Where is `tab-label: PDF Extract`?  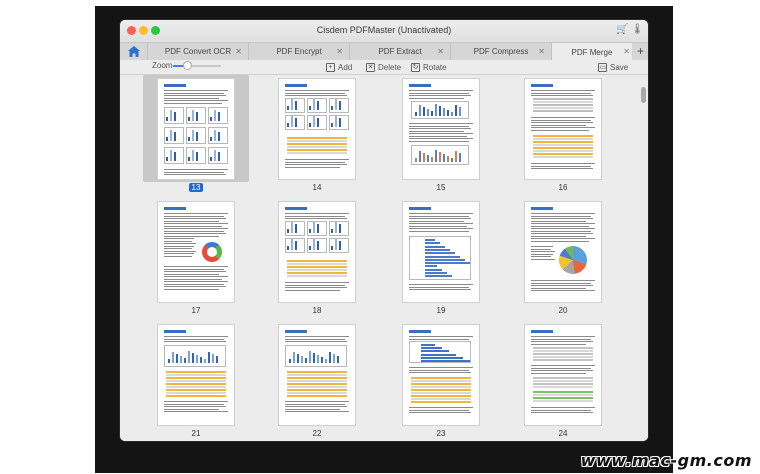 tab-label: PDF Extract is located at coordinates (400, 51).